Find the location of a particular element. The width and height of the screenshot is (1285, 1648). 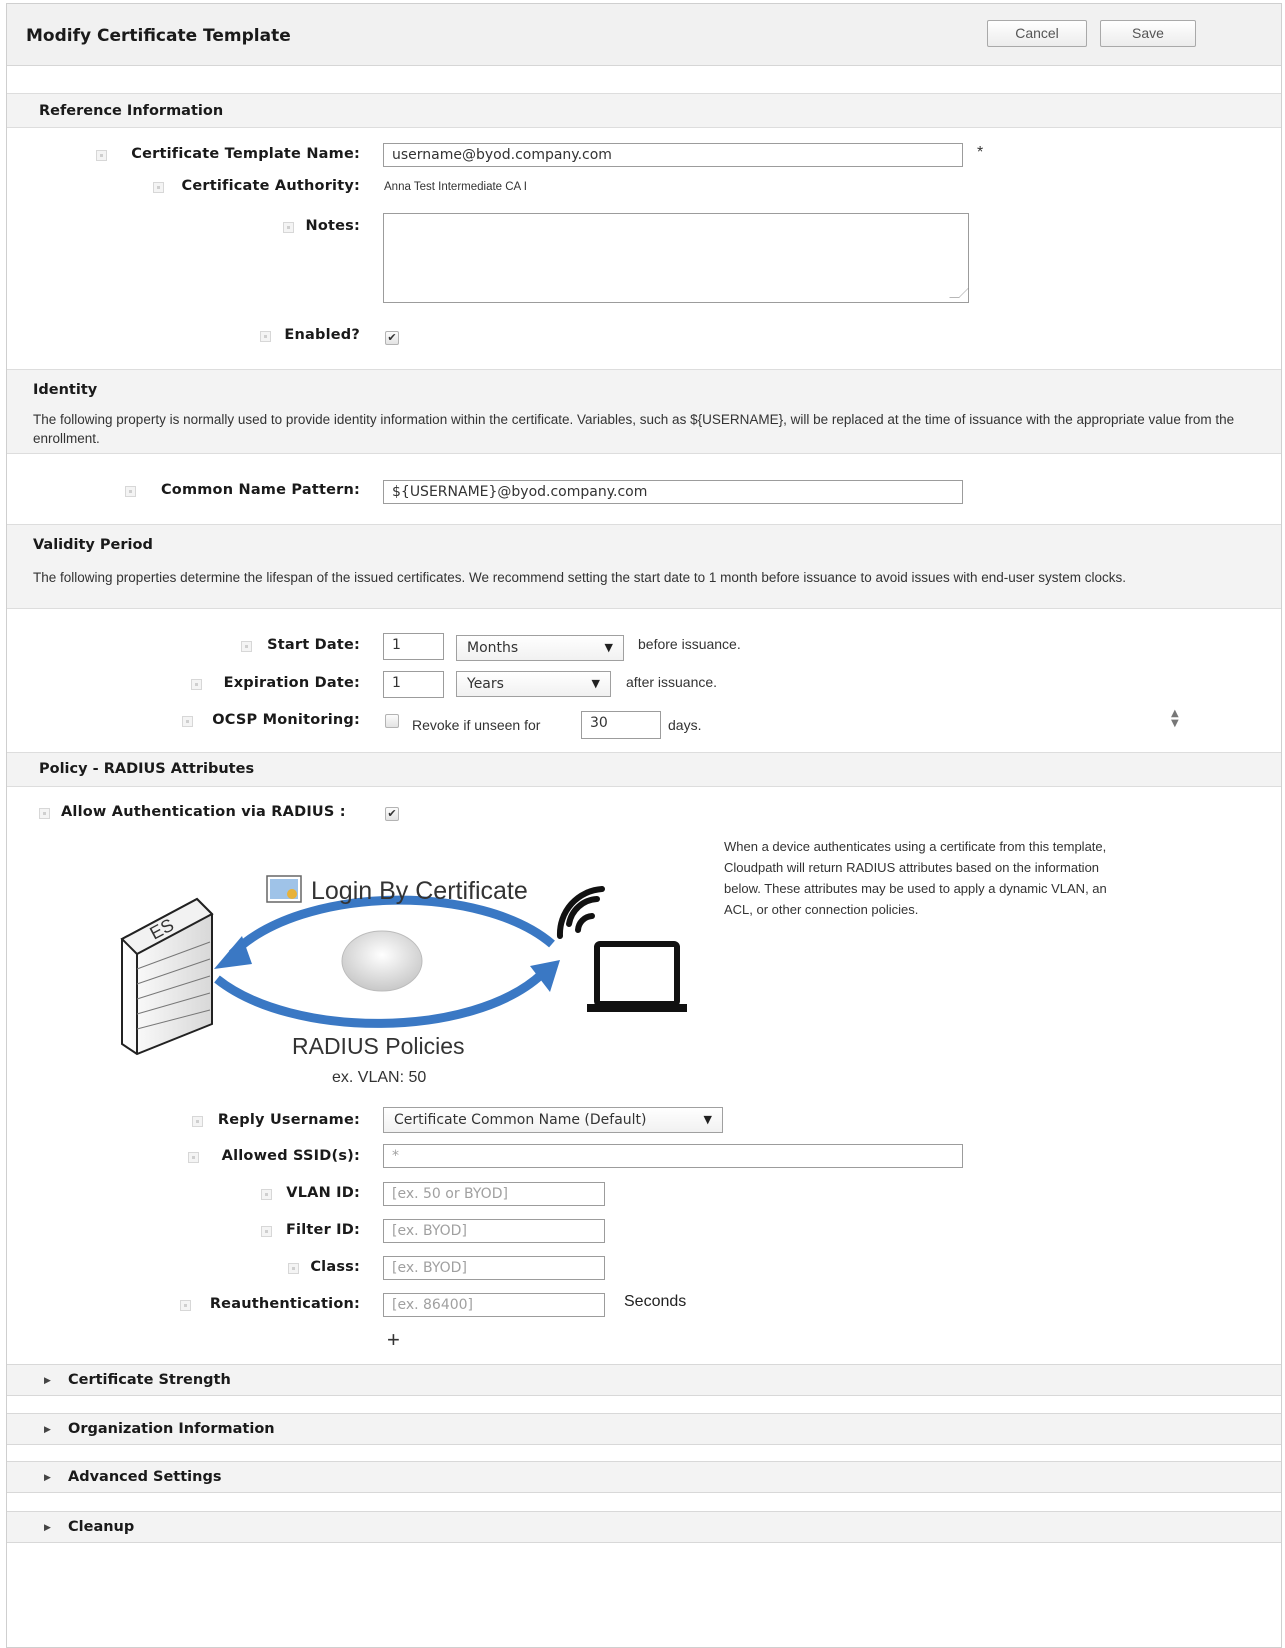

class-input: [ex. BYOD] is located at coordinates (494, 1268).